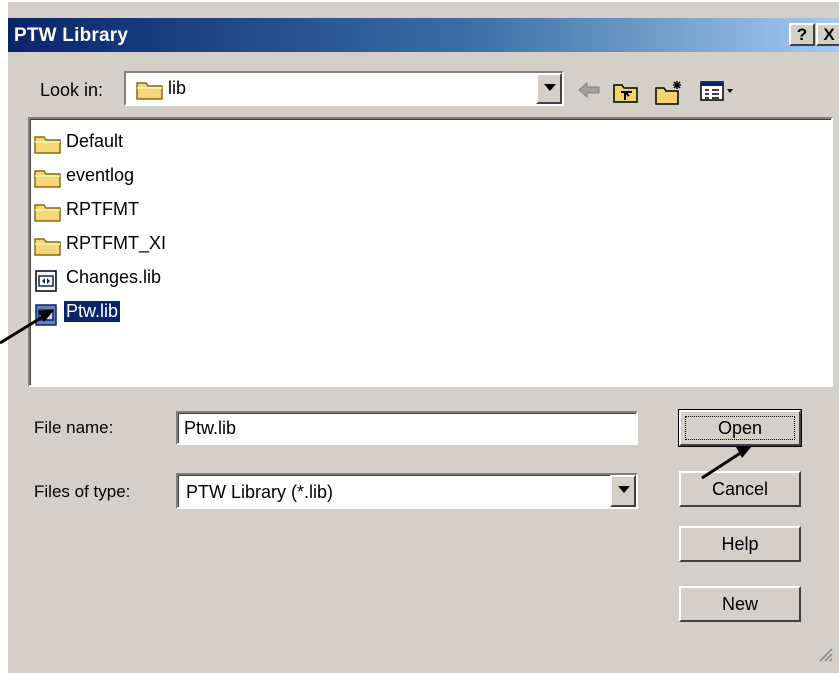  Describe the element at coordinates (407, 428) in the screenshot. I see `file-name-field: Ptw.lib` at that location.